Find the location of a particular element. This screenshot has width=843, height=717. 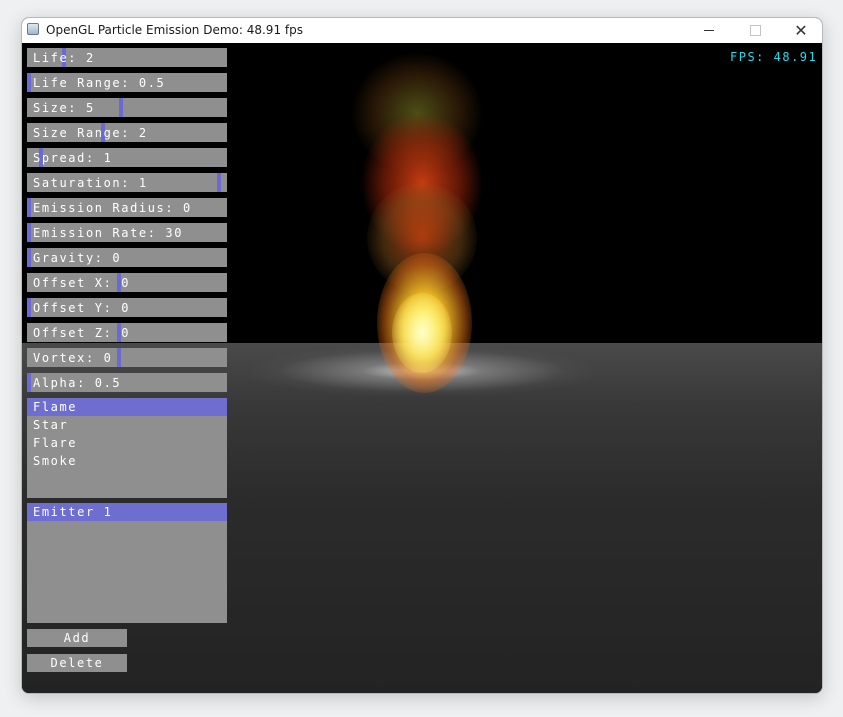

slider-spread: Spread: 1 is located at coordinates (127, 157).